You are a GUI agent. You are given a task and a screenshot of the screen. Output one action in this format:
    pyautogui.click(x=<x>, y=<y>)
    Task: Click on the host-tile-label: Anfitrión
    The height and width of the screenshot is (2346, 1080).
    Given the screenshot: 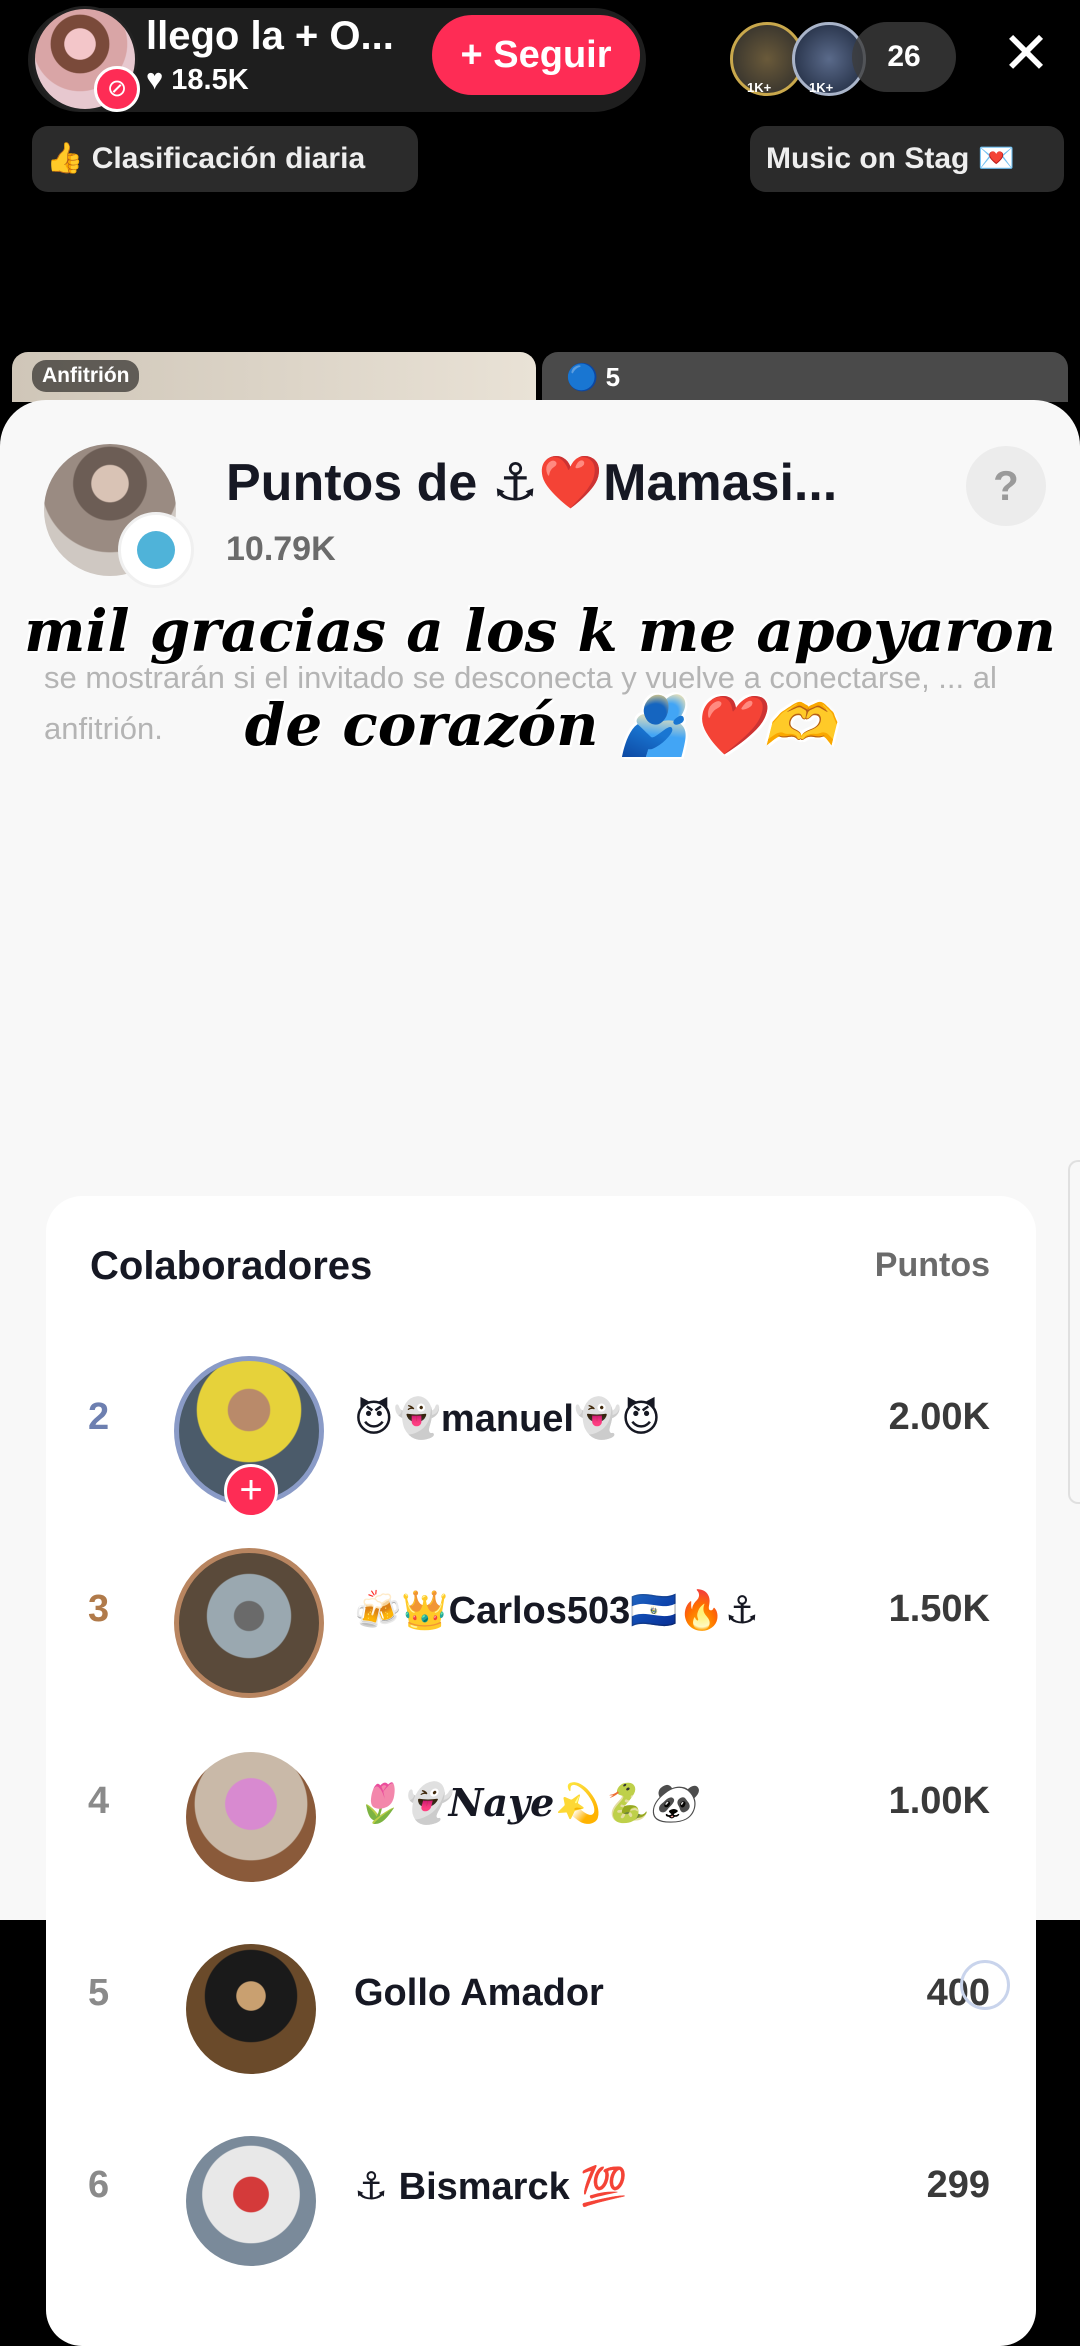 What is the action you would take?
    pyautogui.click(x=86, y=376)
    